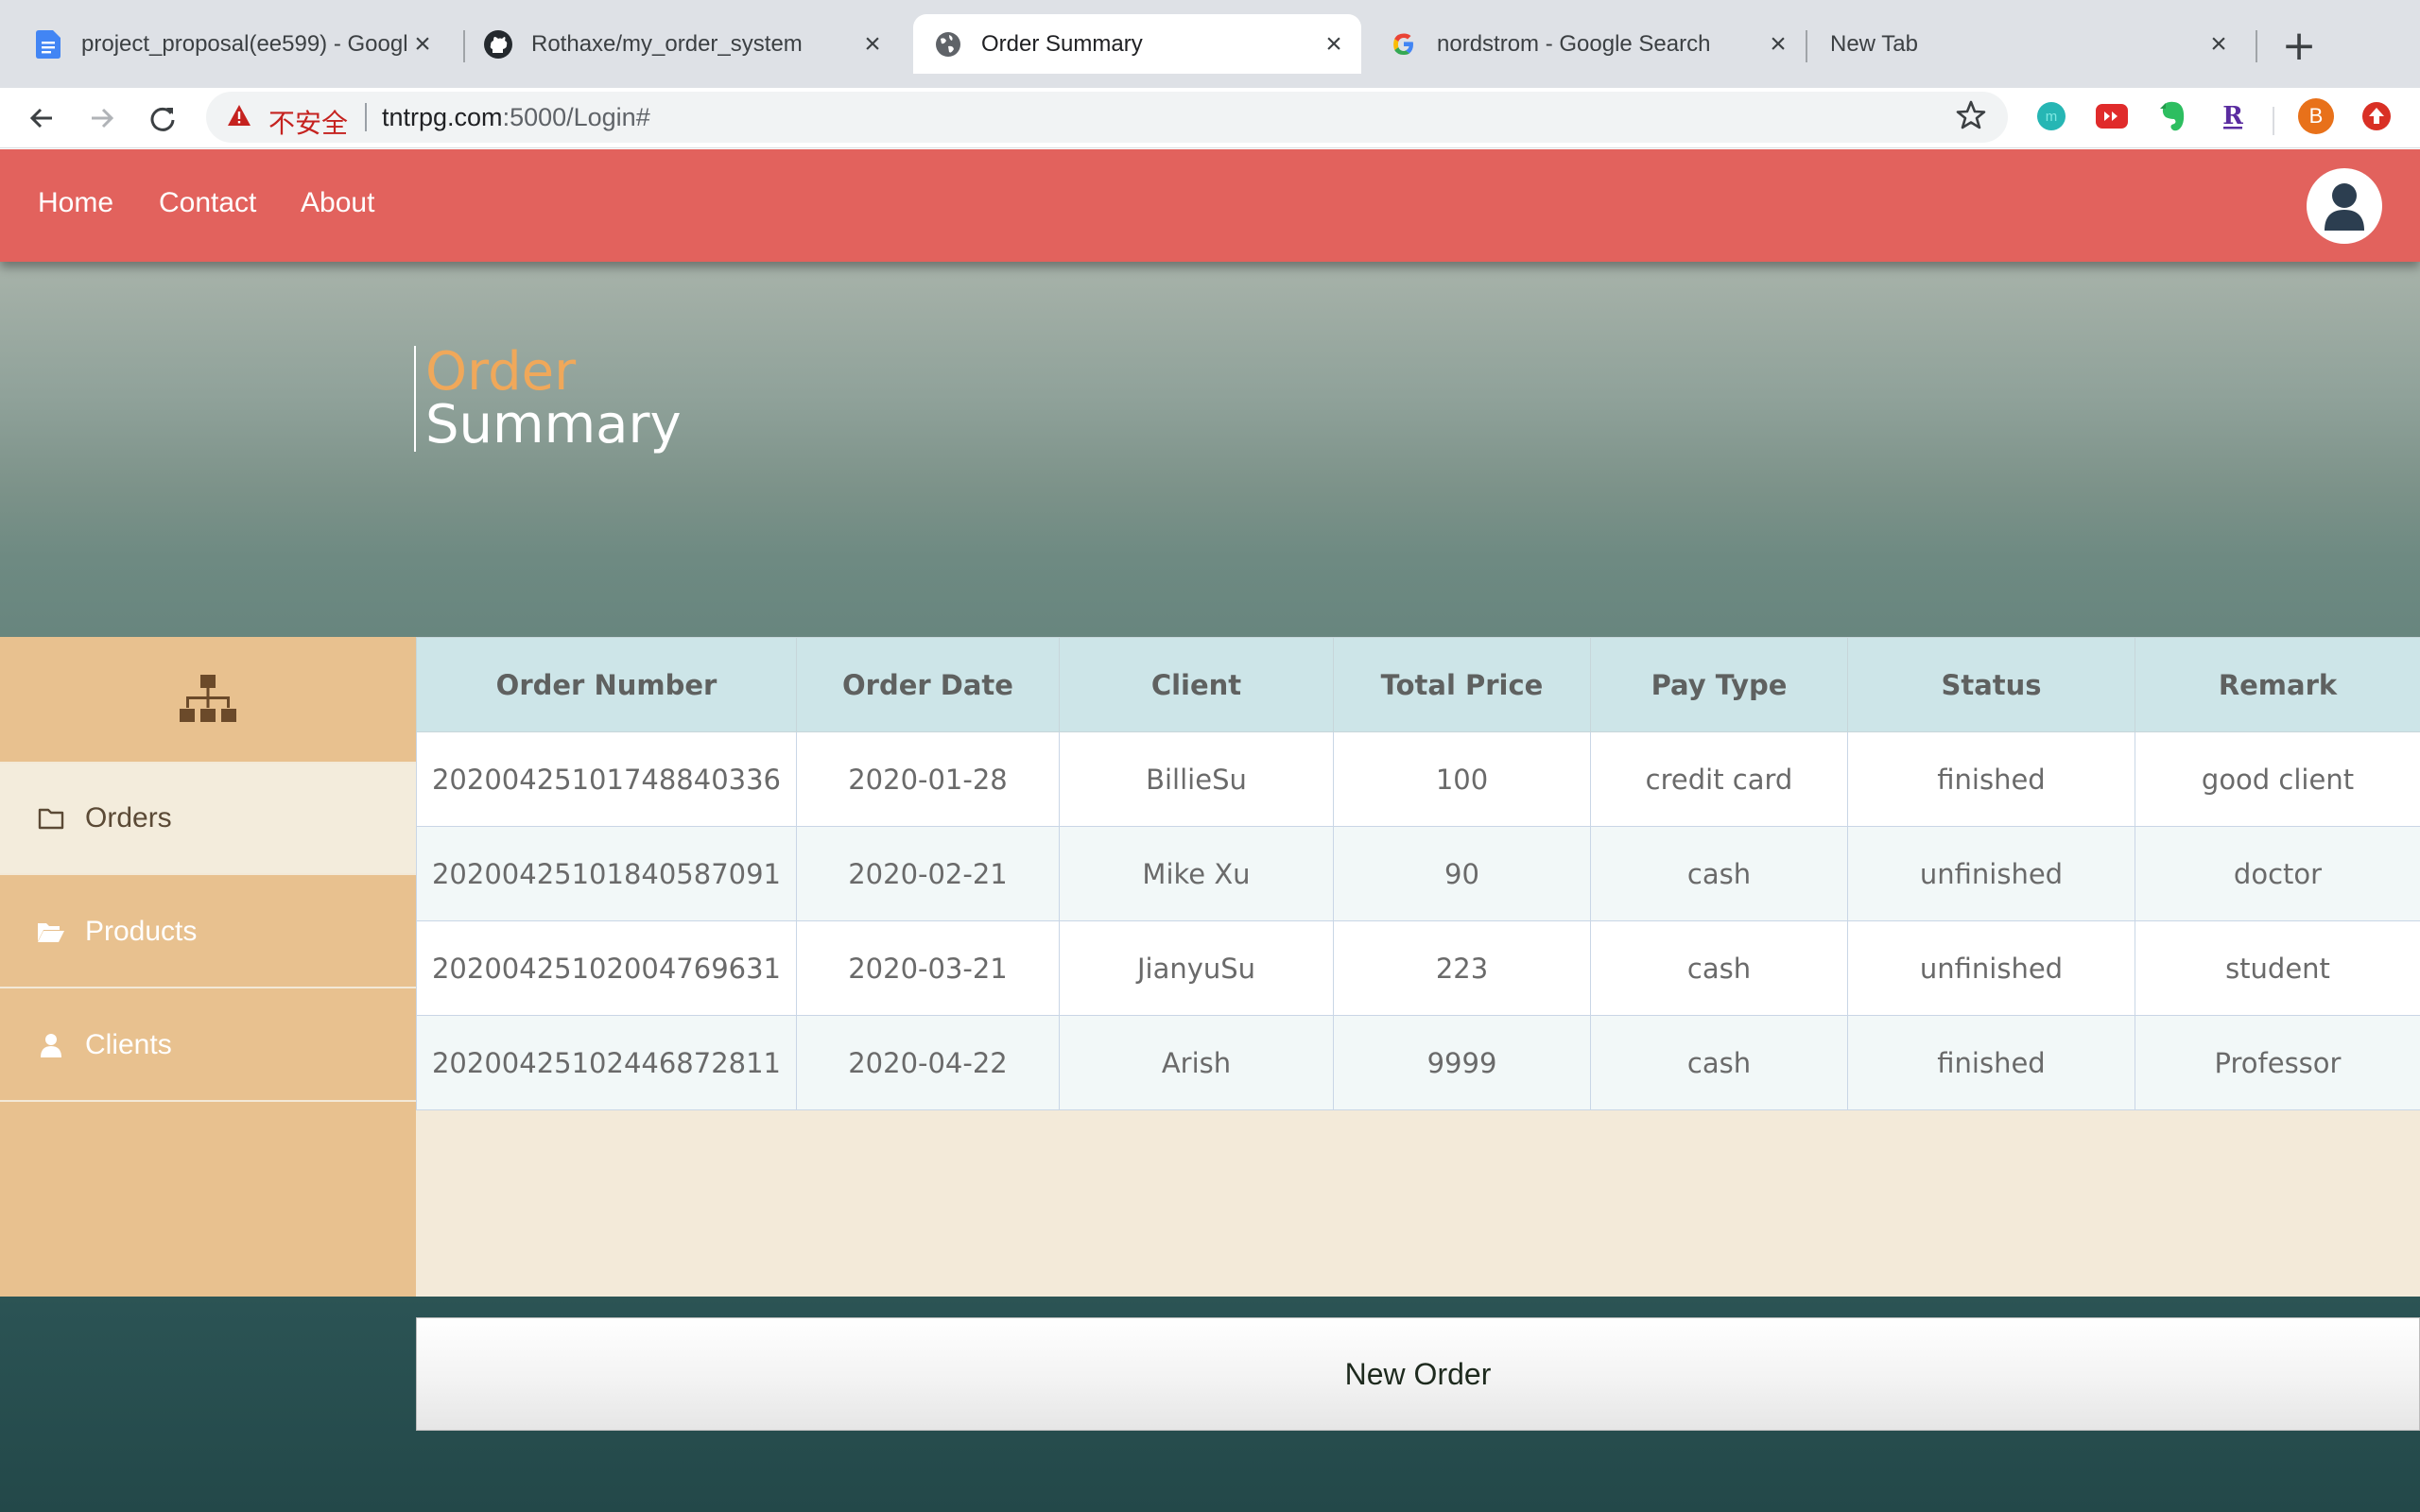 The height and width of the screenshot is (1512, 2420). What do you see at coordinates (75, 203) in the screenshot?
I see `nav-home-link: Home` at bounding box center [75, 203].